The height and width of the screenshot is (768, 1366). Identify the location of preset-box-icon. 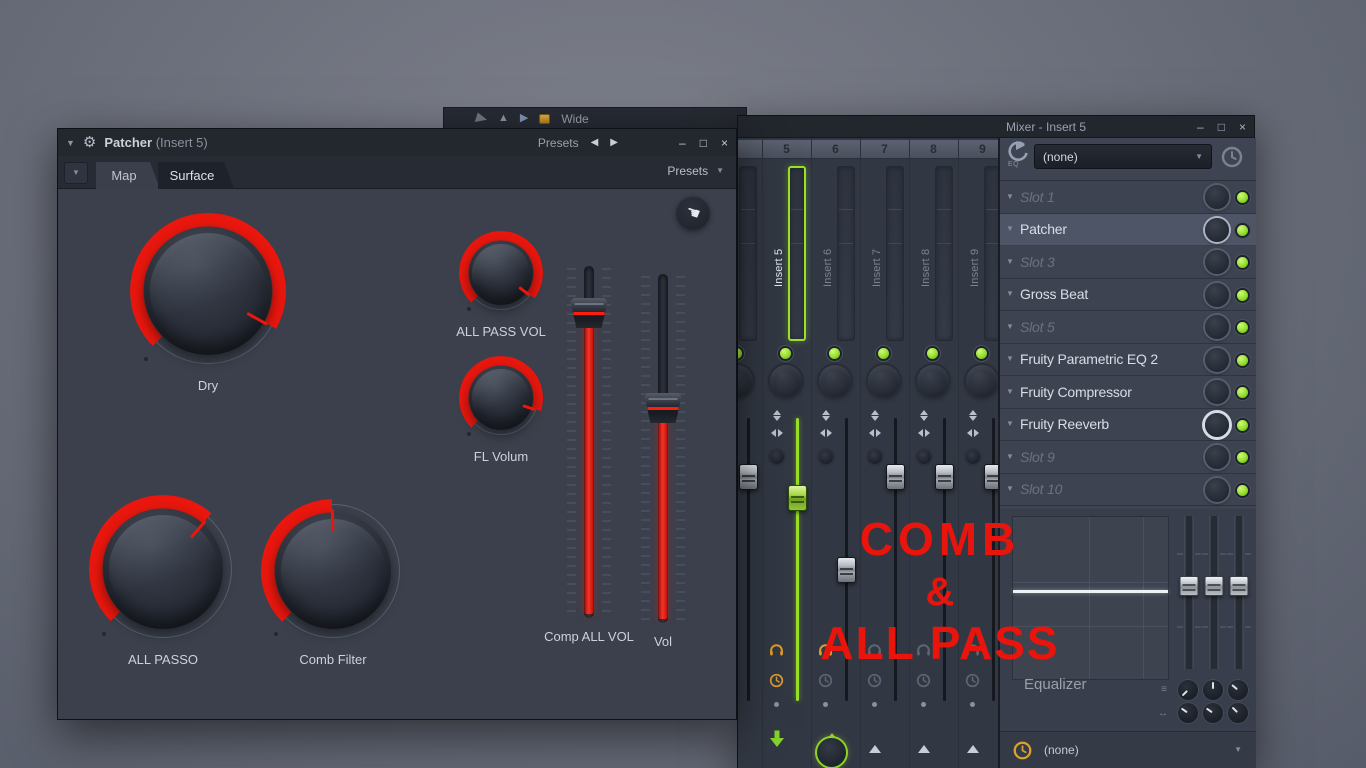
(545, 118).